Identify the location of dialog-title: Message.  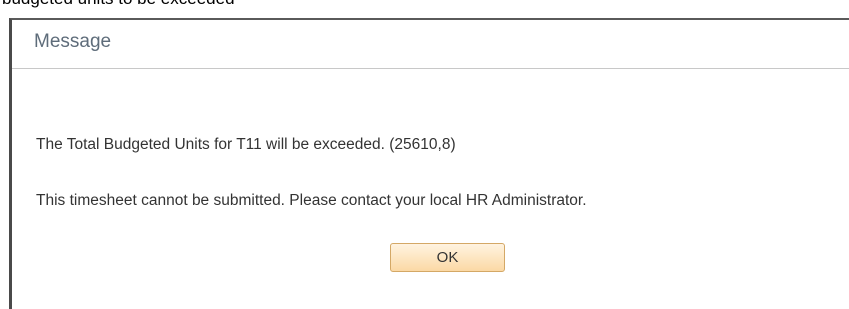
(73, 41).